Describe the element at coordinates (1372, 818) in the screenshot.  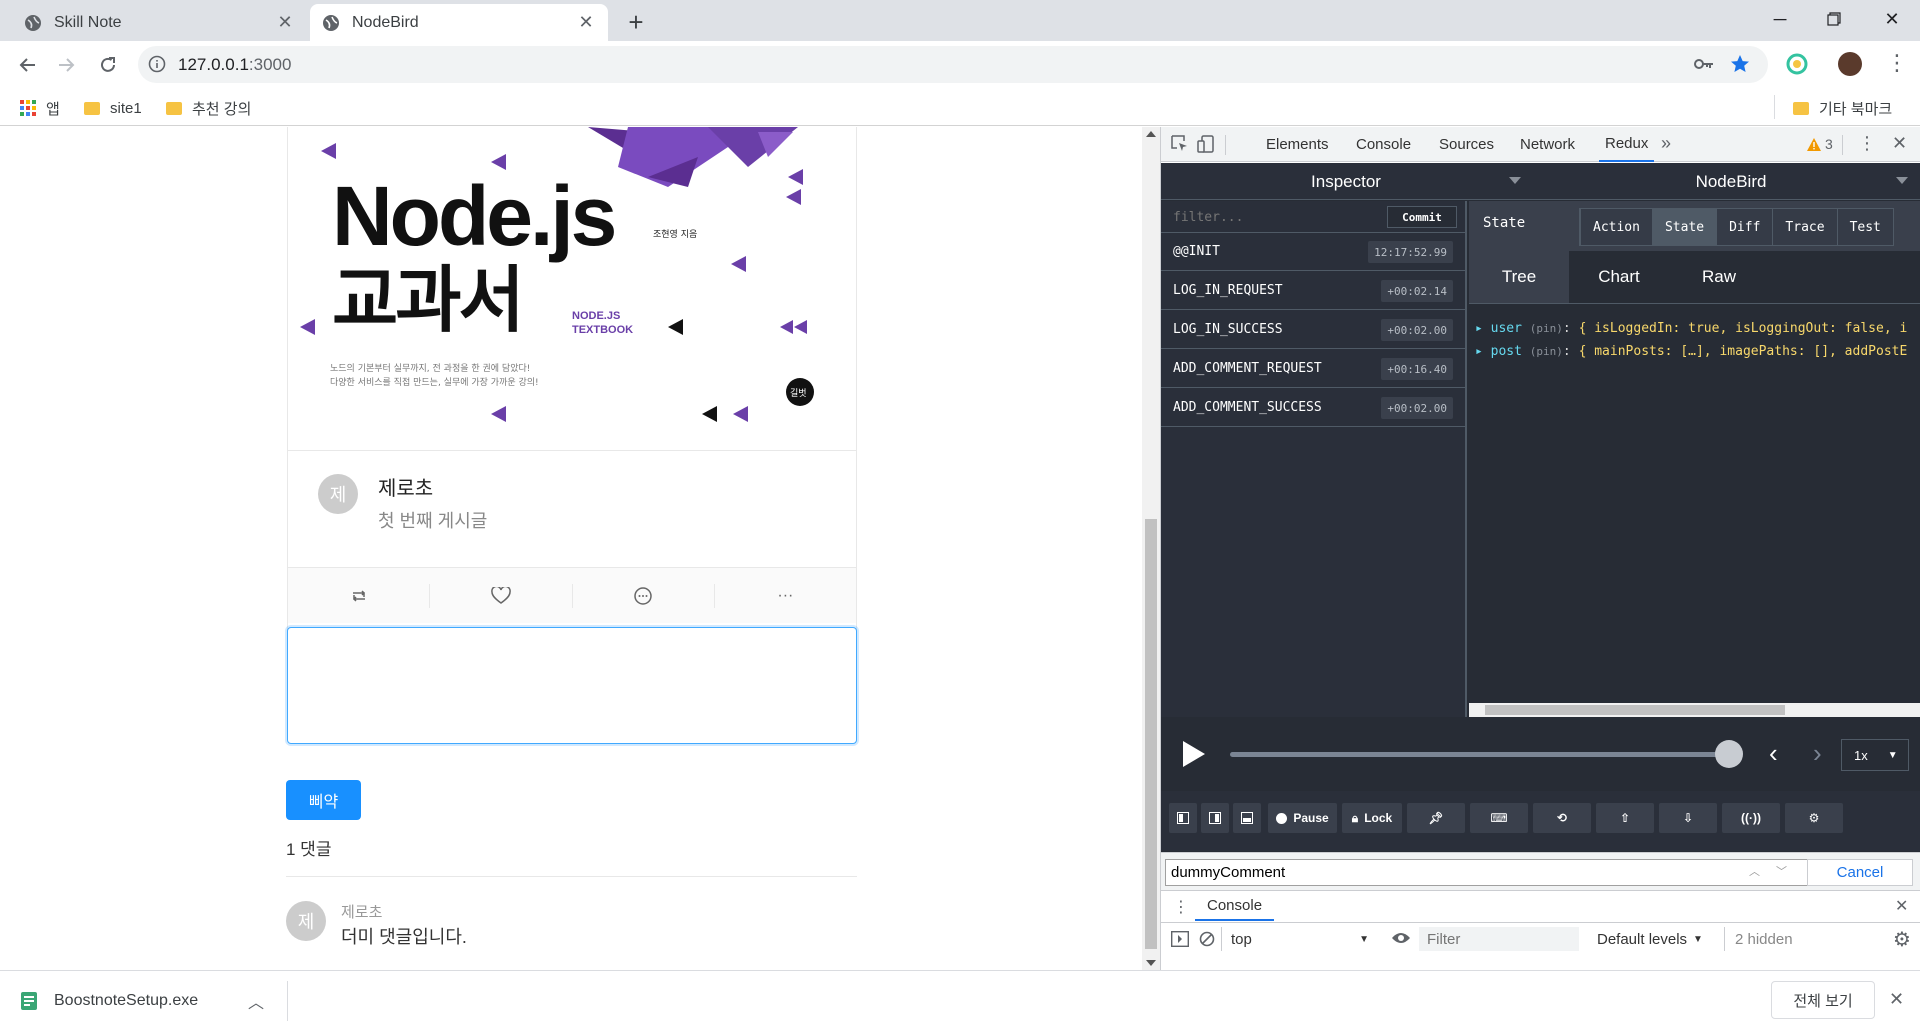
I see `lock-button: 🔒︎ Lock` at that location.